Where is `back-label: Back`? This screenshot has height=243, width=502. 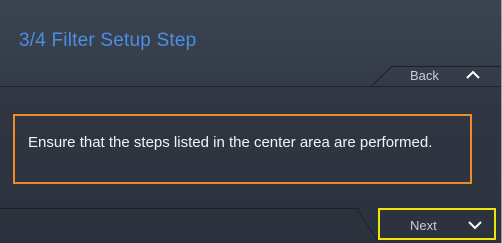 back-label: Back is located at coordinates (424, 75).